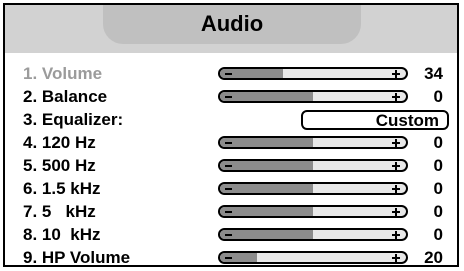  What do you see at coordinates (438, 142) in the screenshot?
I see `eq-120hz-value: 0` at bounding box center [438, 142].